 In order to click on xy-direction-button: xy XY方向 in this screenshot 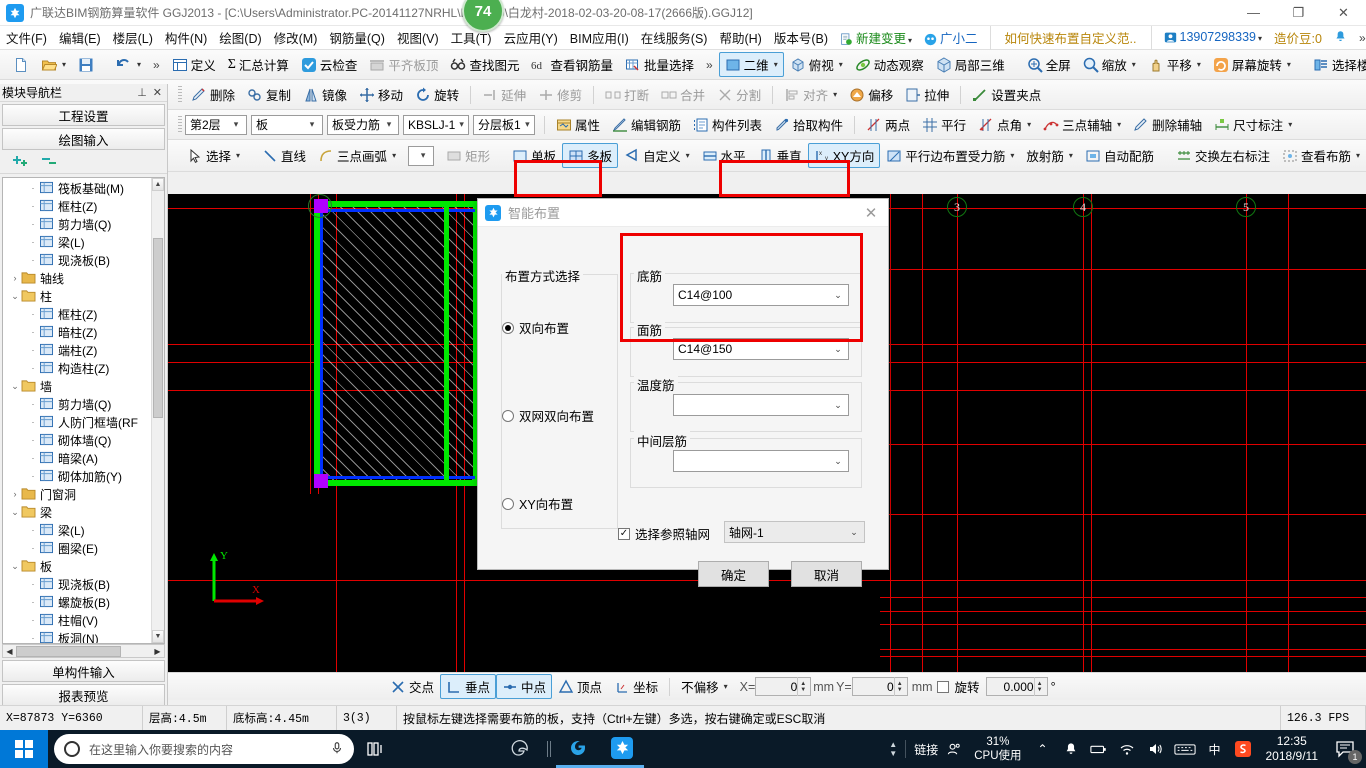, I will do `click(844, 155)`.